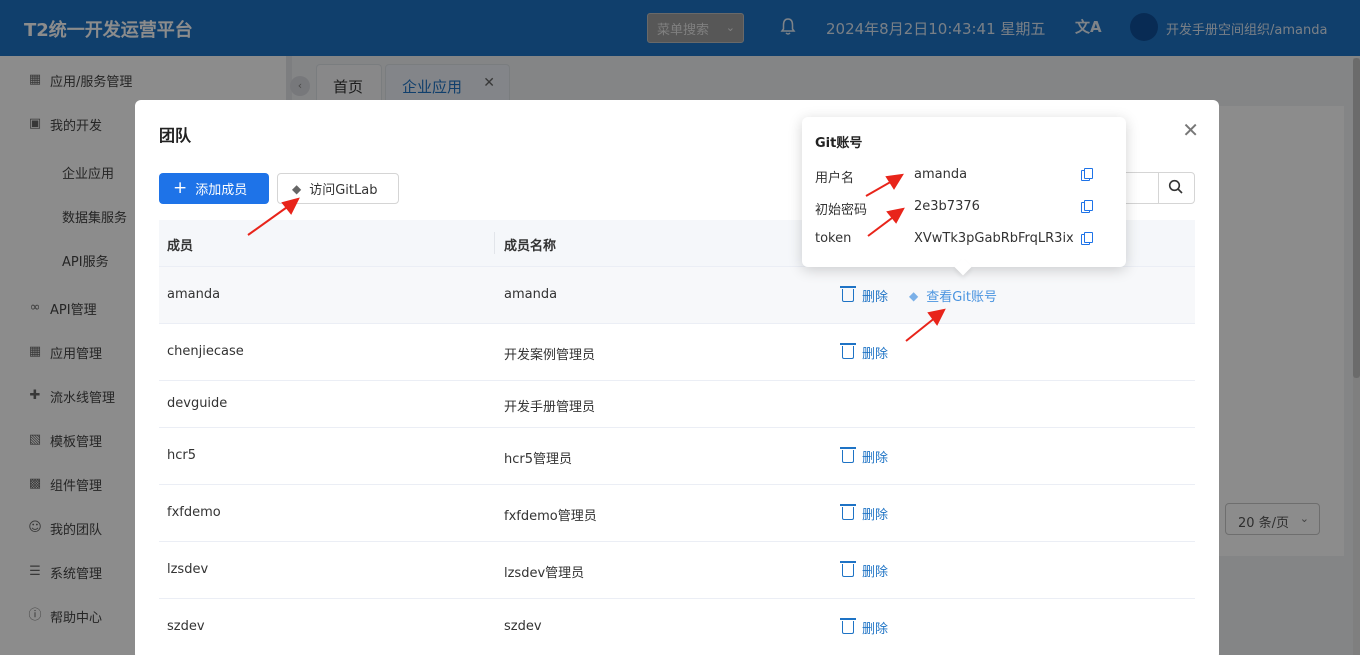 The width and height of the screenshot is (1360, 655). Describe the element at coordinates (550, 407) in the screenshot. I see `member-name-cell: 开发手册管理员` at that location.